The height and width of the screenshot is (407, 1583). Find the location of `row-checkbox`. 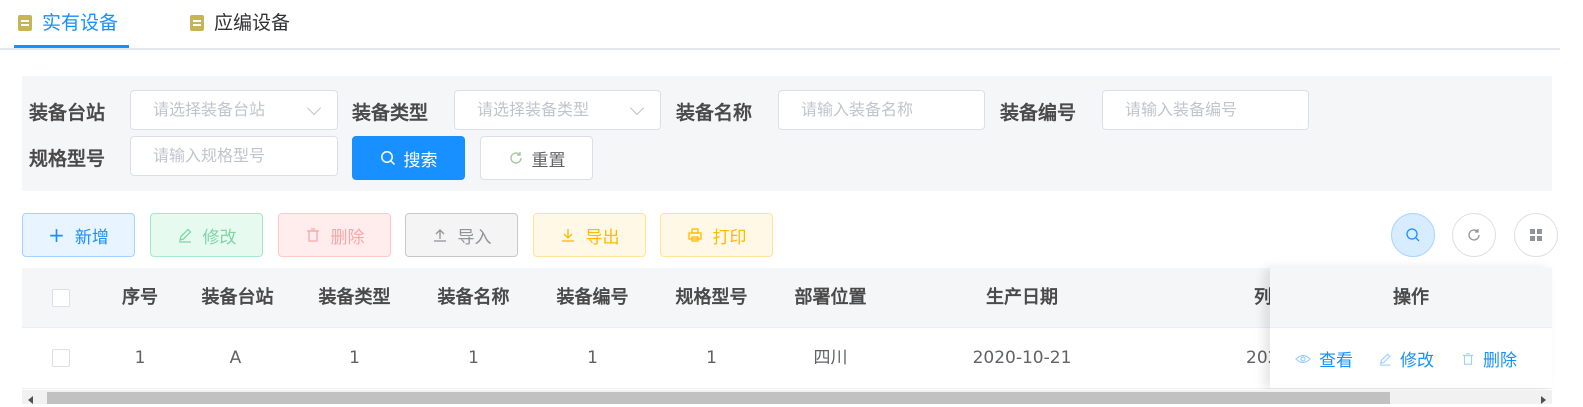

row-checkbox is located at coordinates (61, 358).